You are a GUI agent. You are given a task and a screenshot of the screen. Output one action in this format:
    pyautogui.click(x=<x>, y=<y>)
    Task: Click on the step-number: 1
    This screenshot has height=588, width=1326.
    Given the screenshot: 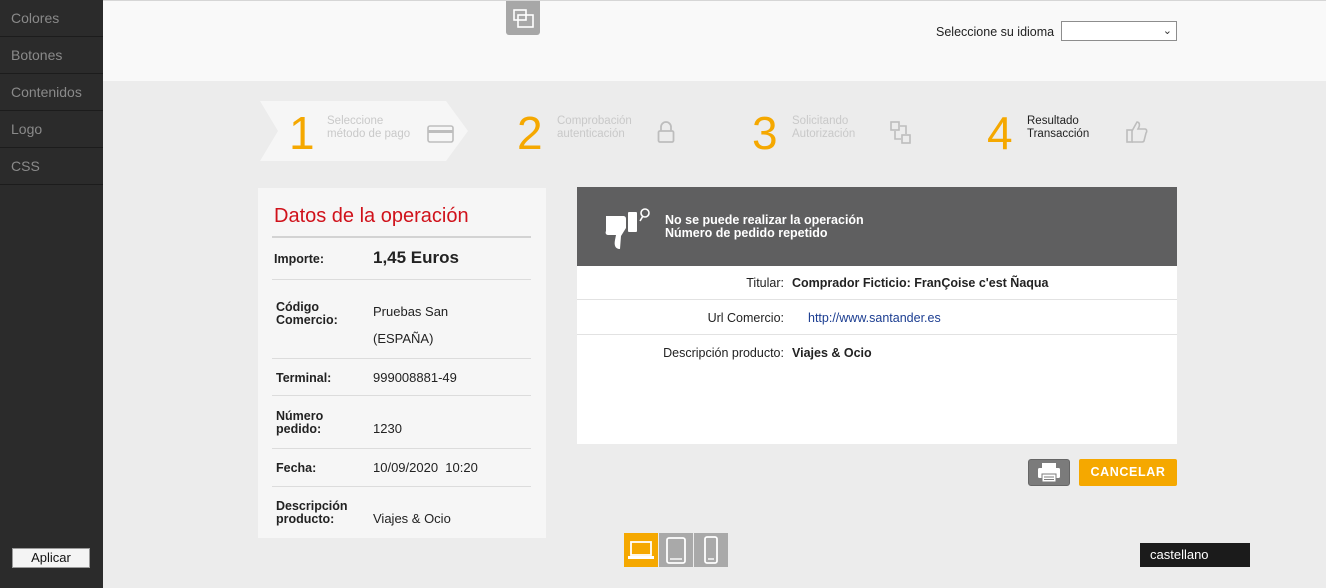 What is the action you would take?
    pyautogui.click(x=302, y=133)
    